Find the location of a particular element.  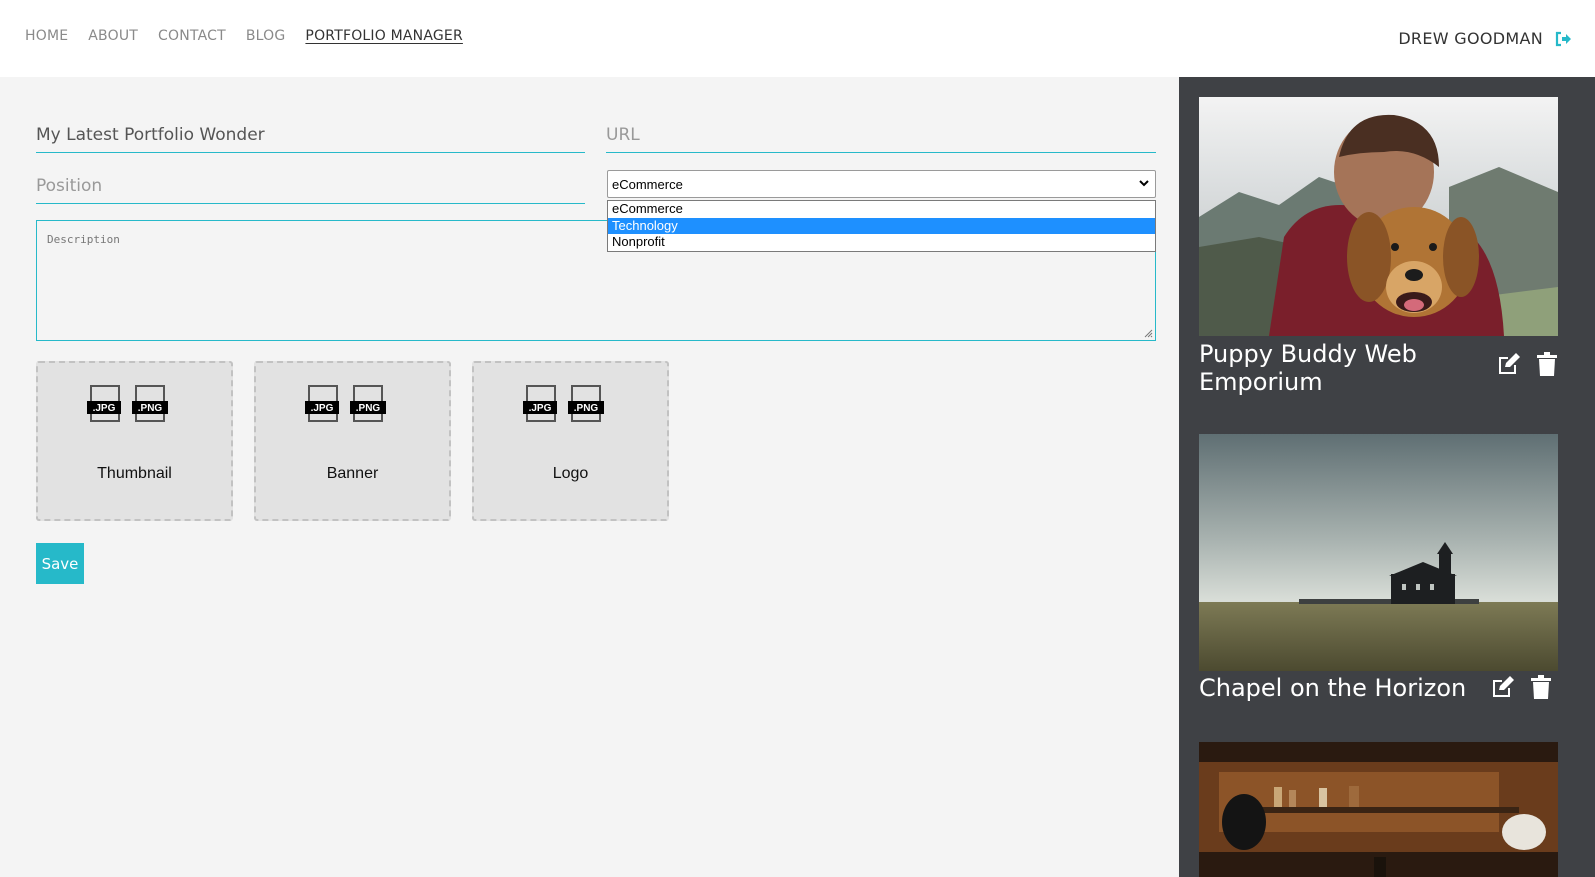

url-input is located at coordinates (881, 131).